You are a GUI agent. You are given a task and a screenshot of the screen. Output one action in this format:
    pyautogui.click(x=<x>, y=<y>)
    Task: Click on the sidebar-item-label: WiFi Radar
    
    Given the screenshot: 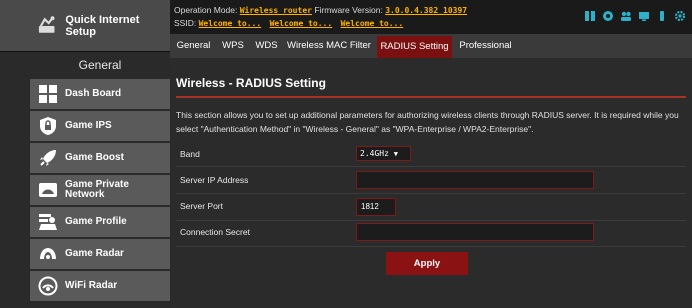 What is the action you would take?
    pyautogui.click(x=91, y=285)
    